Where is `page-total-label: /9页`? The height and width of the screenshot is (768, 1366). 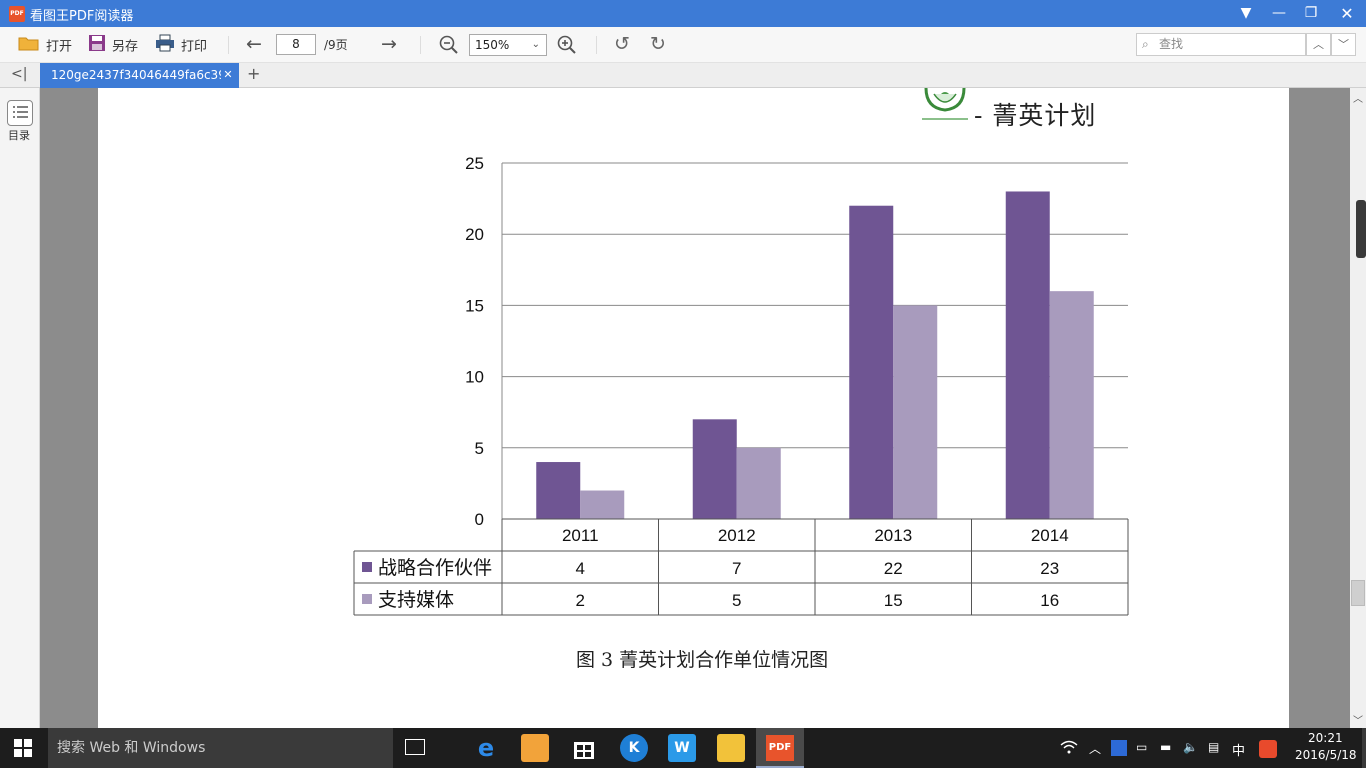 page-total-label: /9页 is located at coordinates (336, 45).